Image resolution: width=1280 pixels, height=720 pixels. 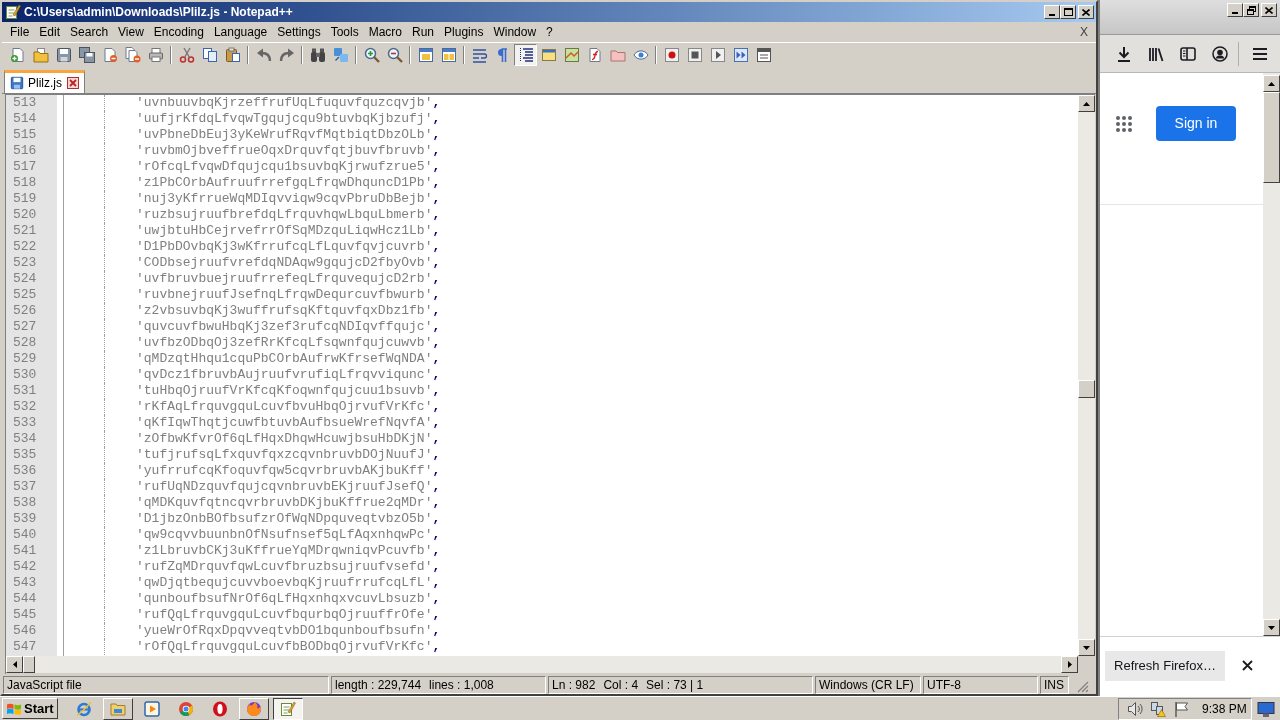 What do you see at coordinates (571, 54) in the screenshot?
I see `map-icon` at bounding box center [571, 54].